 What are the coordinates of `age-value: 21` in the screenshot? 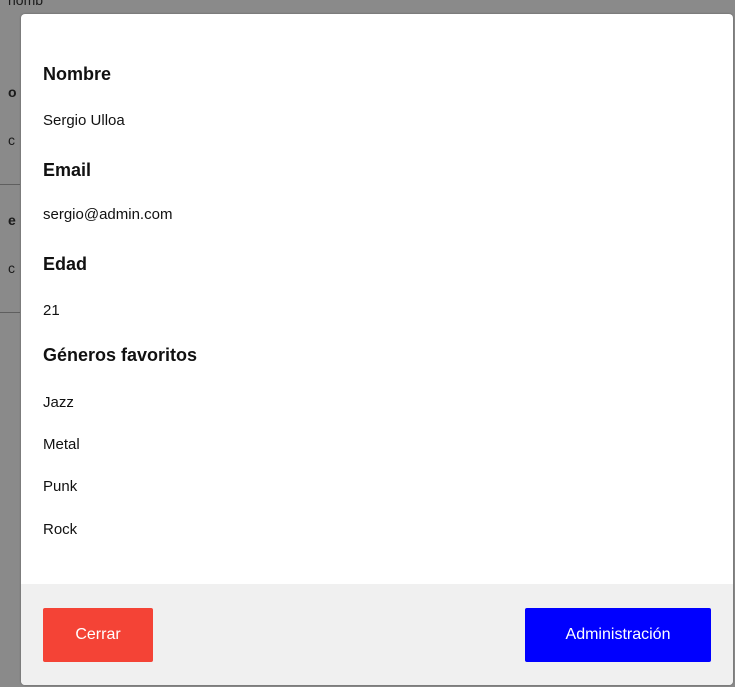 It's located at (51, 310).